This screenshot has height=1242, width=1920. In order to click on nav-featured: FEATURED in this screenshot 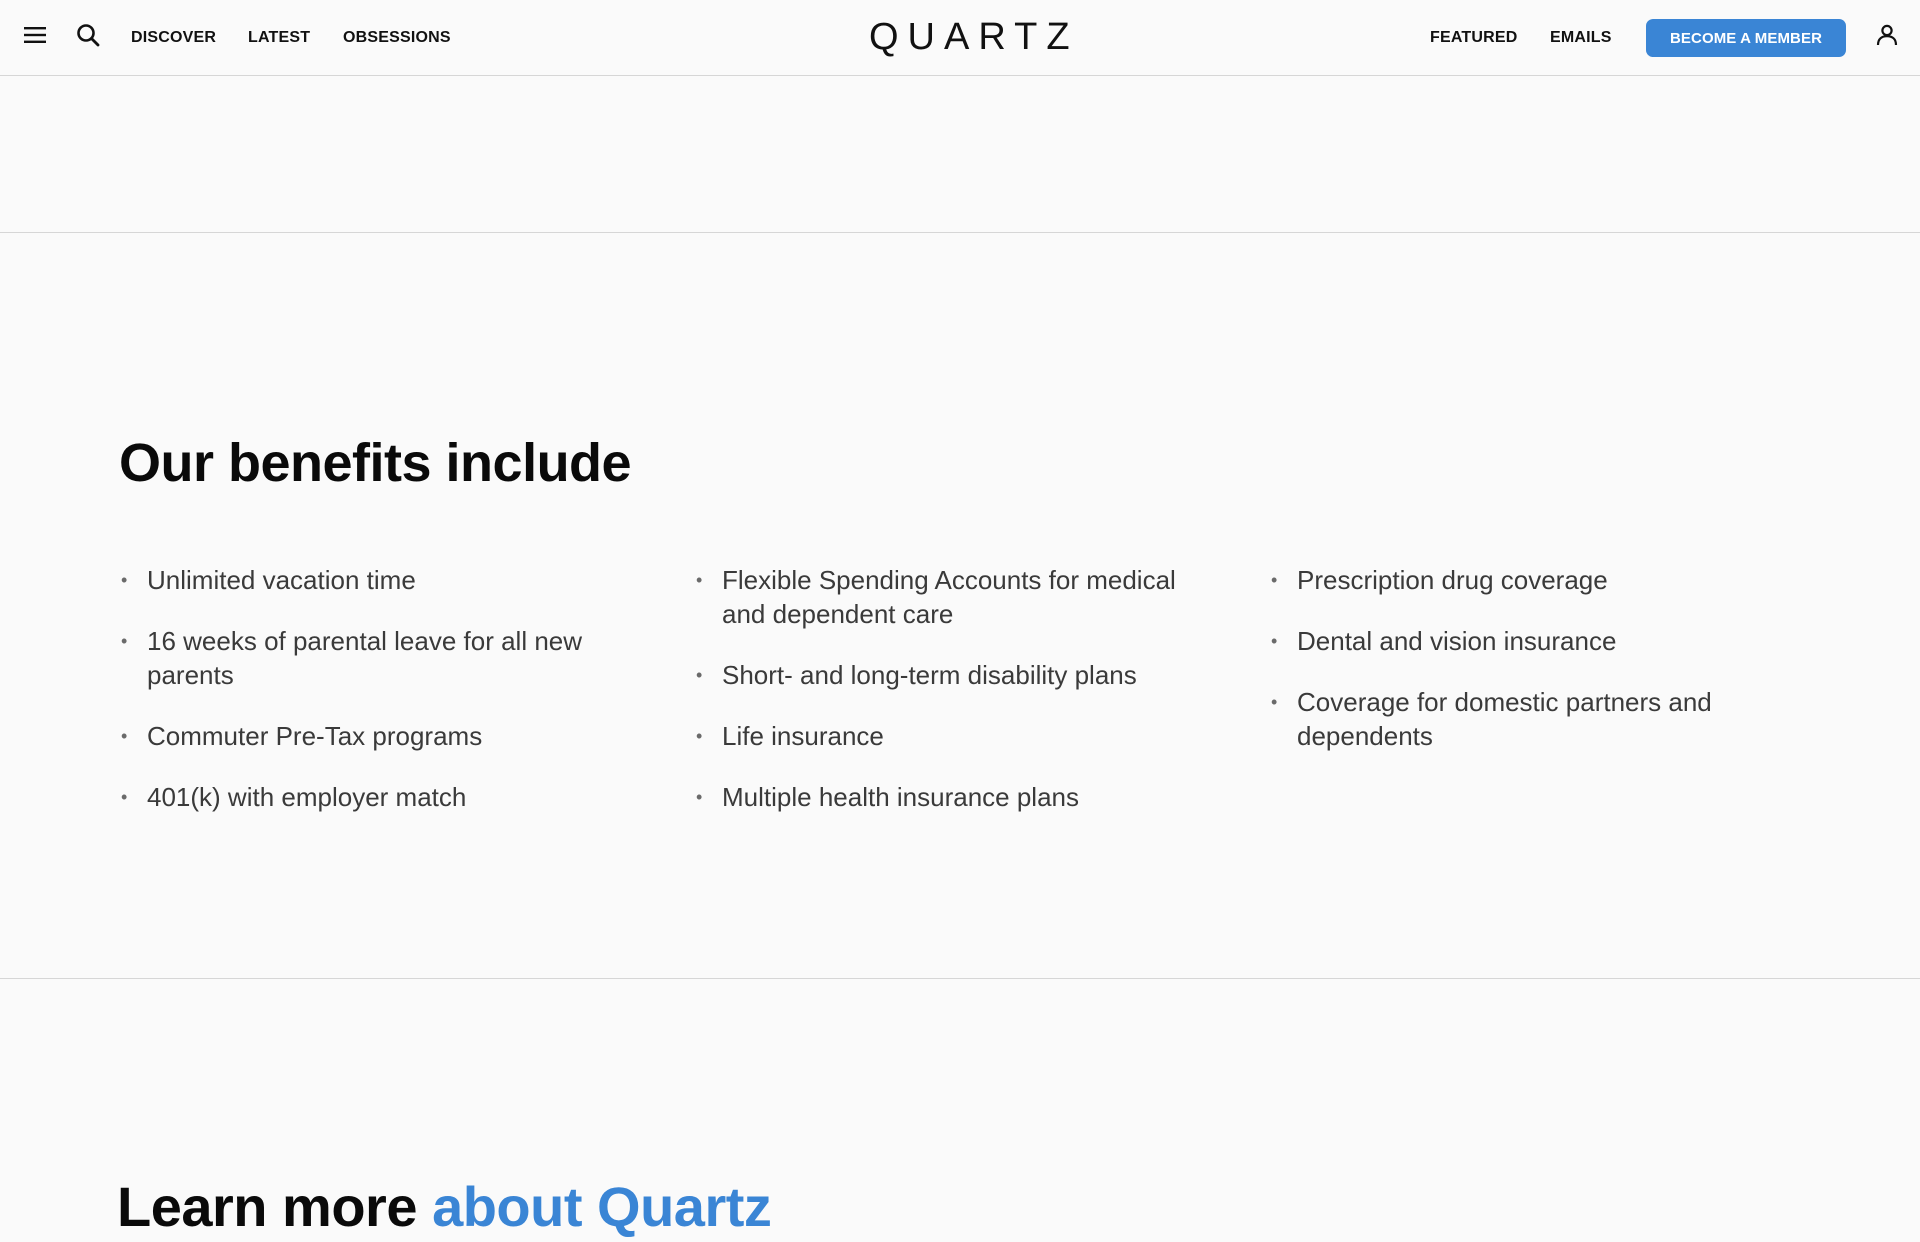, I will do `click(1474, 37)`.